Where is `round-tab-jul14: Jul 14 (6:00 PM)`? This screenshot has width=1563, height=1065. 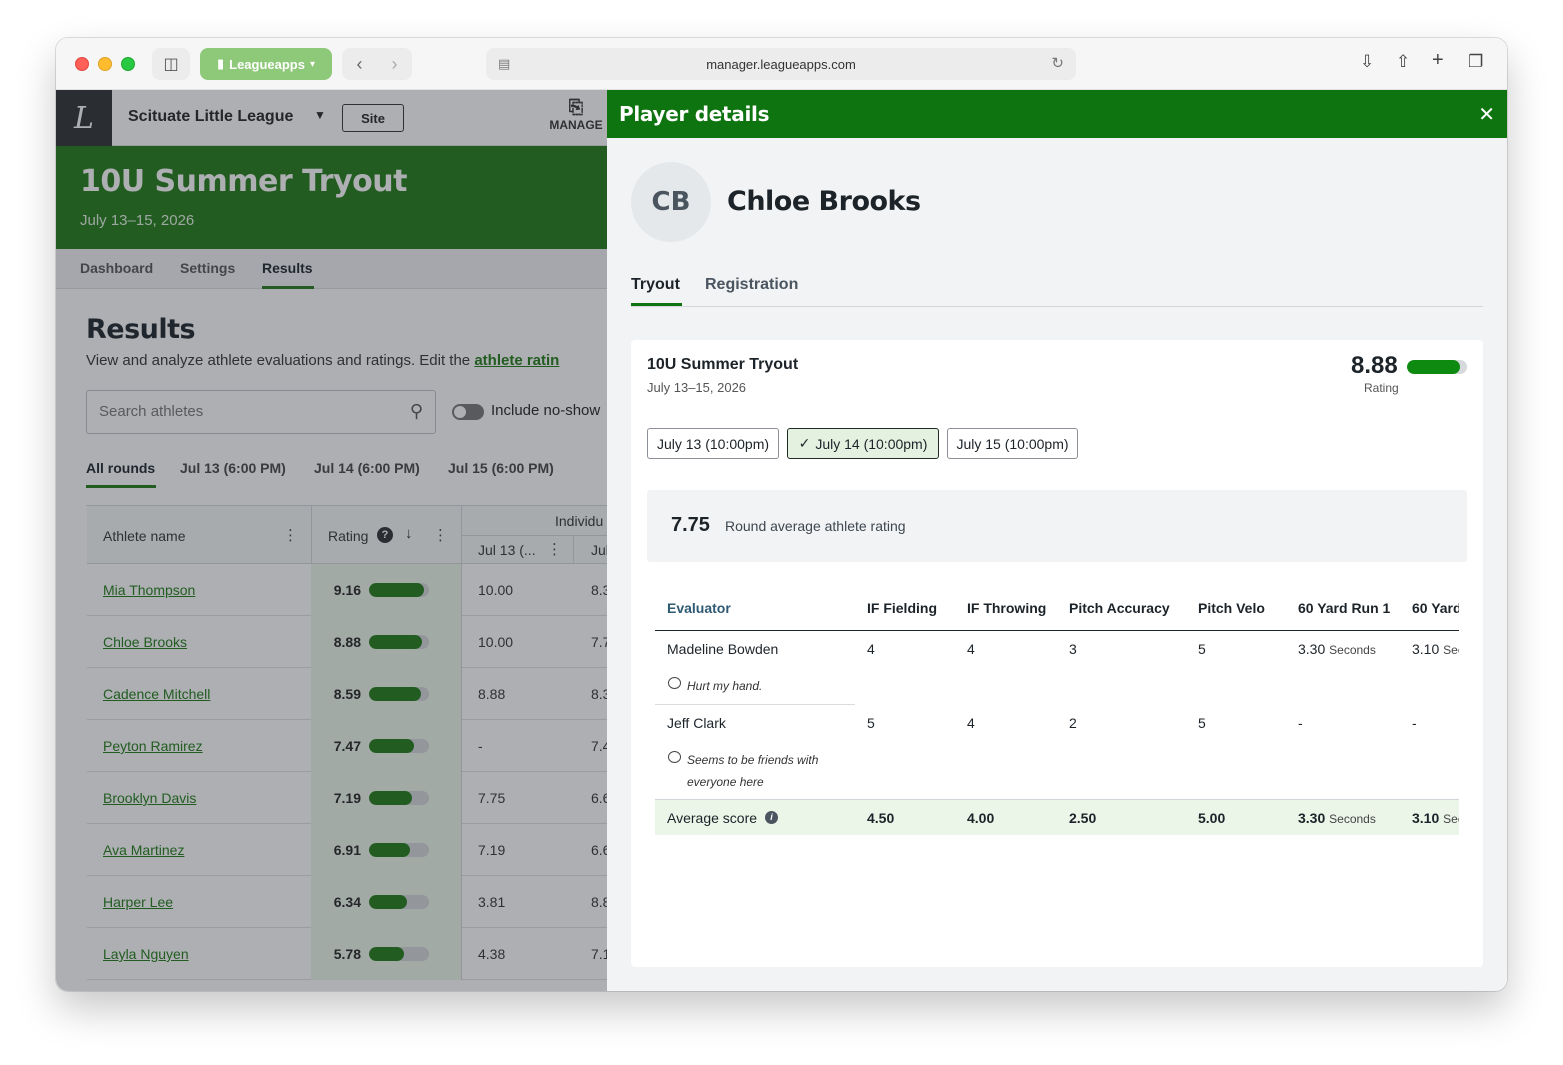
round-tab-jul14: Jul 14 (6:00 PM) is located at coordinates (367, 468).